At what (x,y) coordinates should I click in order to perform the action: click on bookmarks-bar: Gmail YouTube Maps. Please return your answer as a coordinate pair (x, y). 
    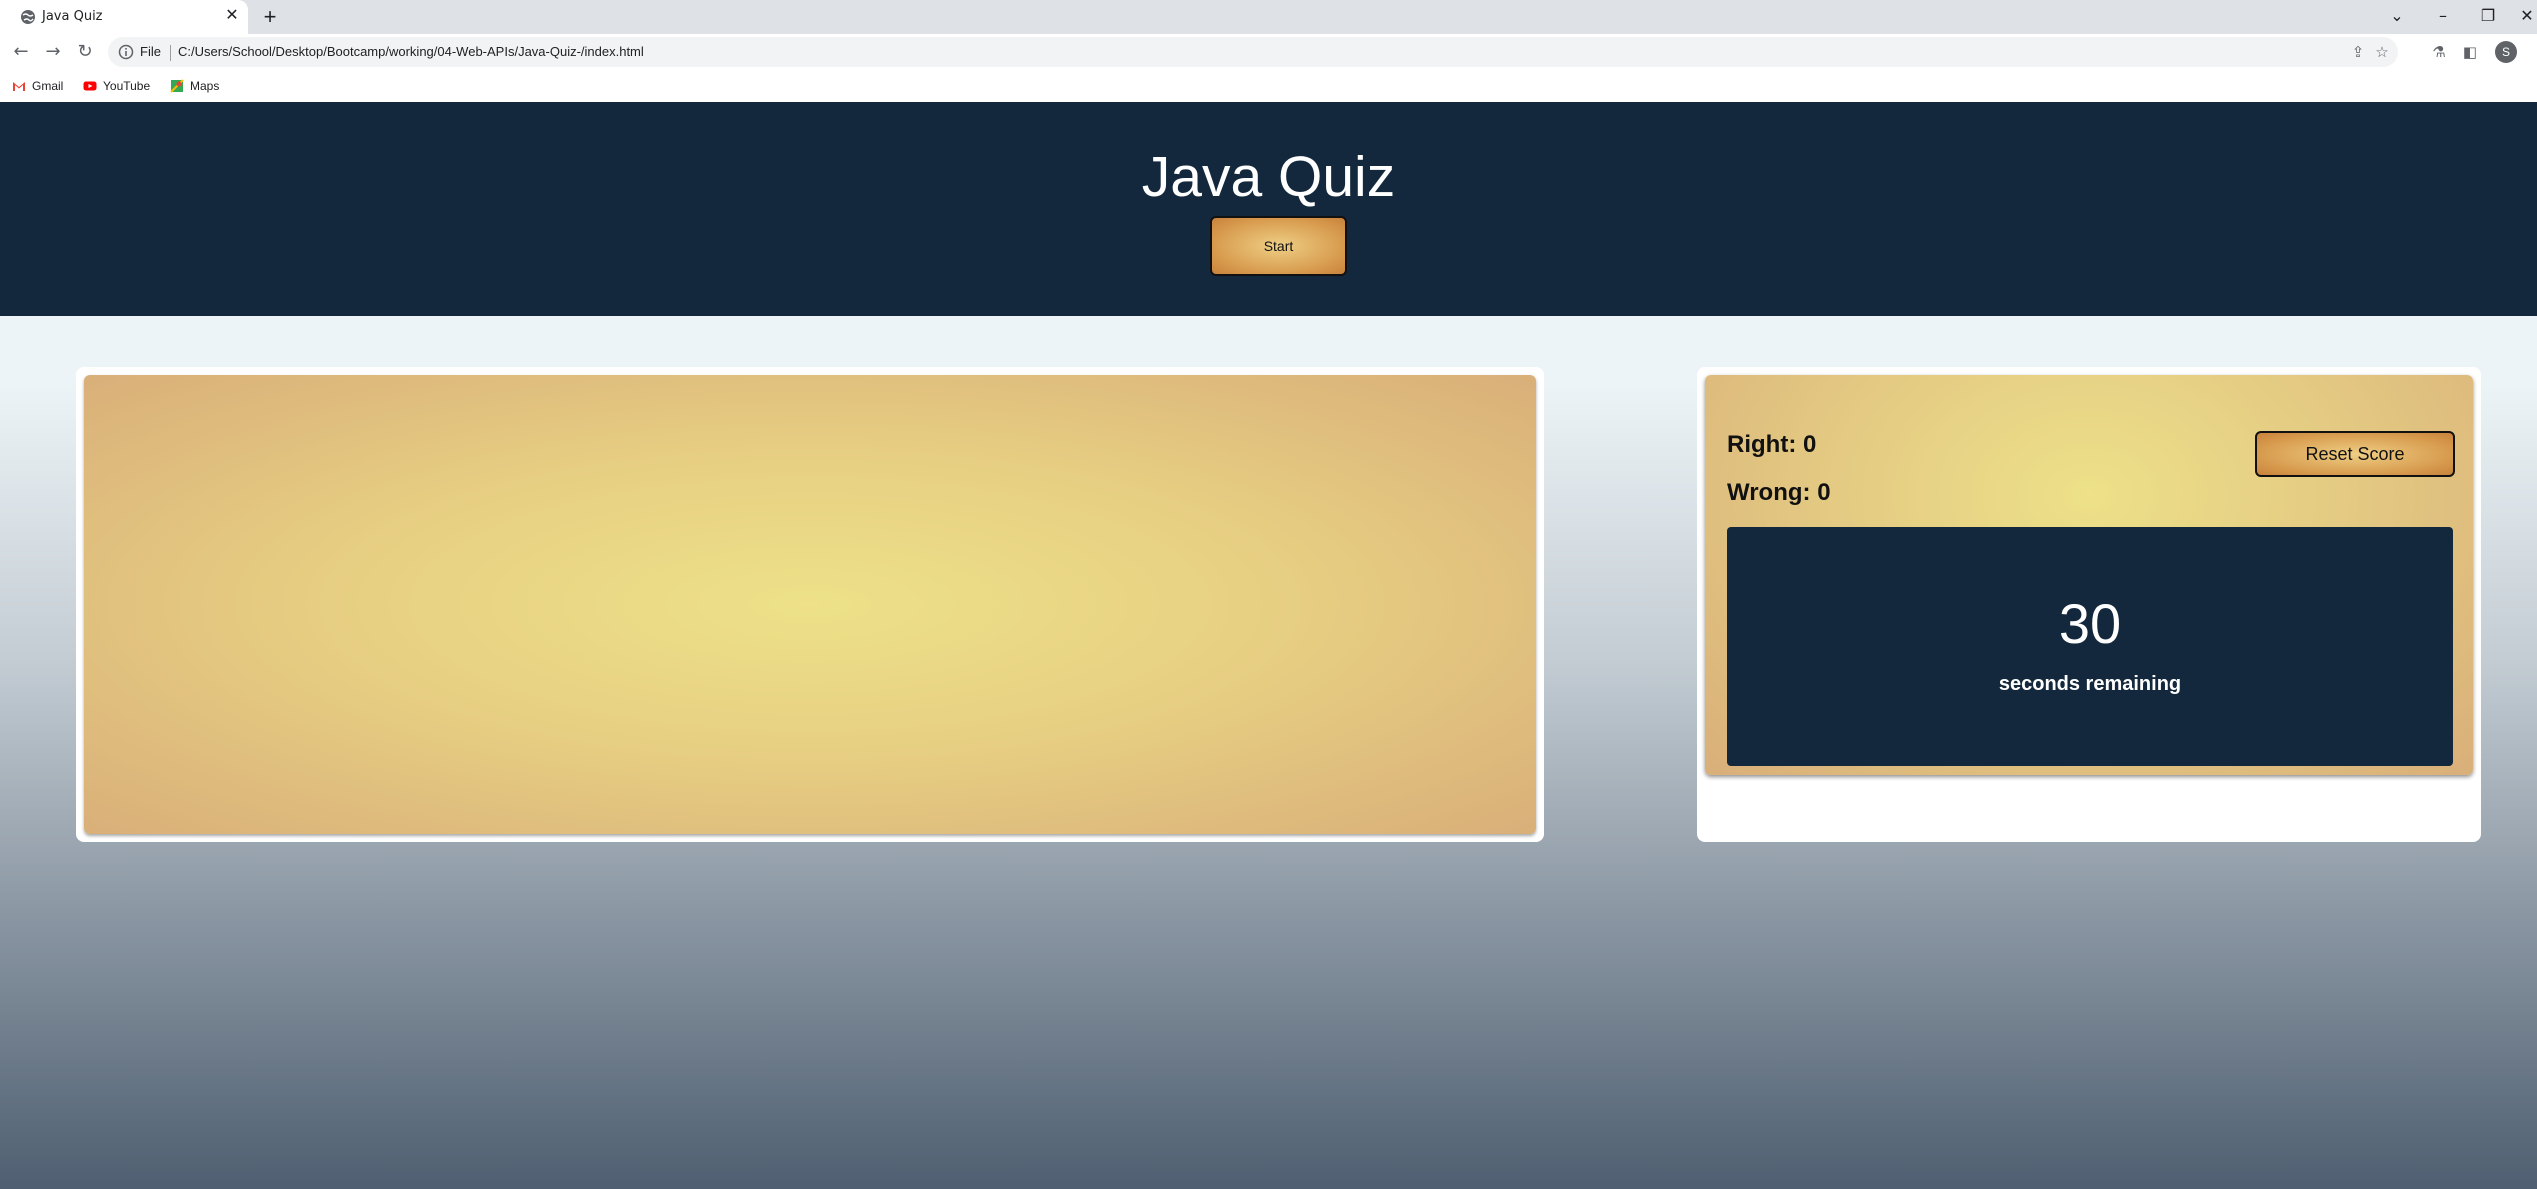
    Looking at the image, I should click on (1268, 86).